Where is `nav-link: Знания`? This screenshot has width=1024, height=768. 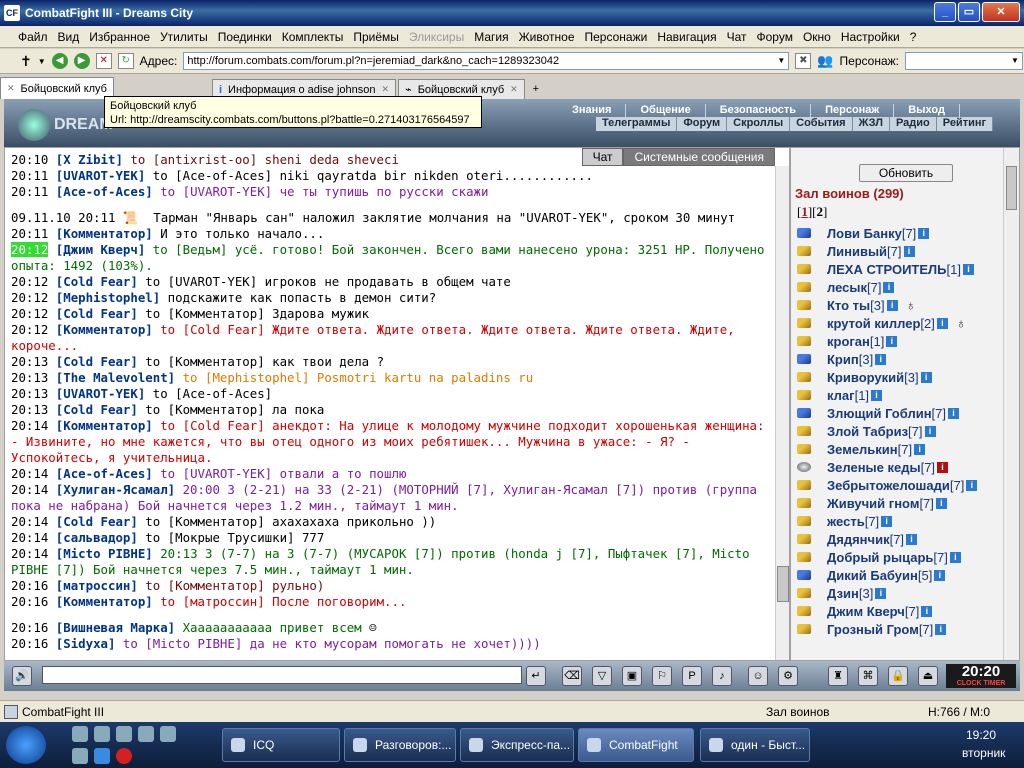
nav-link: Знания is located at coordinates (592, 111).